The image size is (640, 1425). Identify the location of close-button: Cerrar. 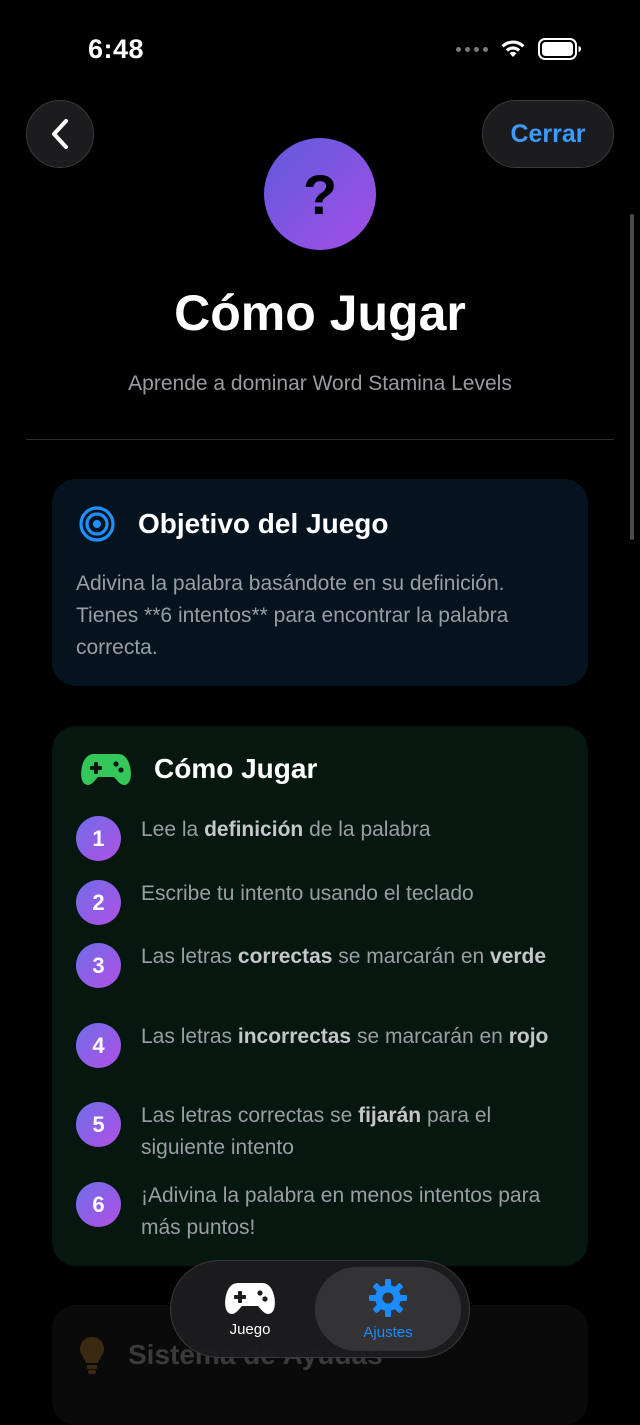
(548, 134).